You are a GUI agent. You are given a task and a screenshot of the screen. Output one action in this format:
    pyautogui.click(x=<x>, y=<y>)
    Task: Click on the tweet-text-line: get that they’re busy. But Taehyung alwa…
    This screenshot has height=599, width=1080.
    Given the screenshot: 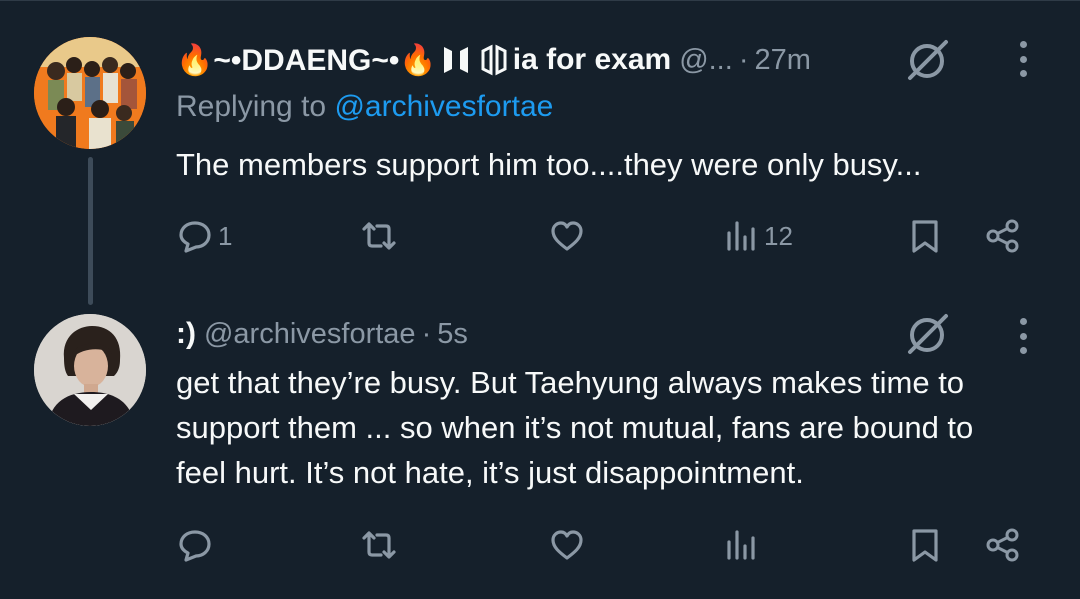 What is the action you would take?
    pyautogui.click(x=570, y=382)
    